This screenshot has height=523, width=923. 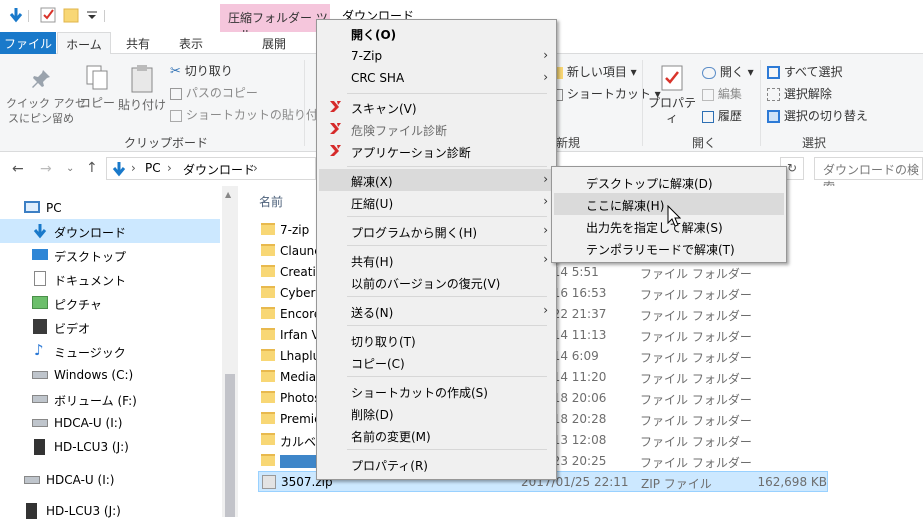 What do you see at coordinates (40, 423) in the screenshot?
I see `drive-icon` at bounding box center [40, 423].